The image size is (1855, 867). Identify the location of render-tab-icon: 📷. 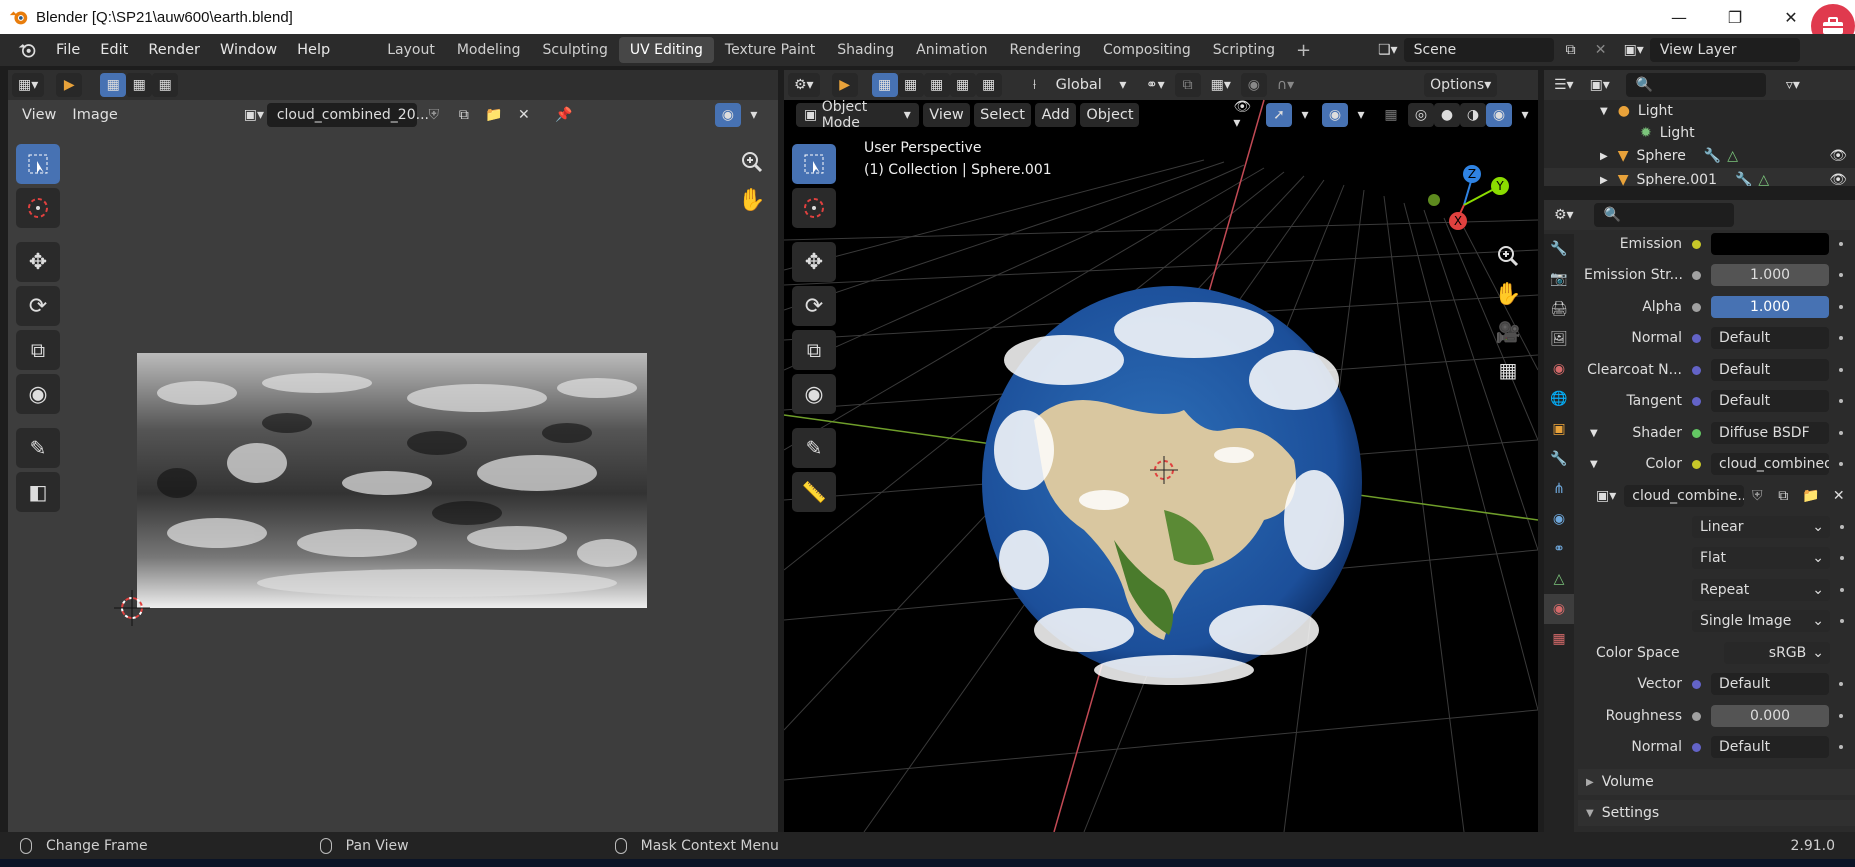
(1559, 279).